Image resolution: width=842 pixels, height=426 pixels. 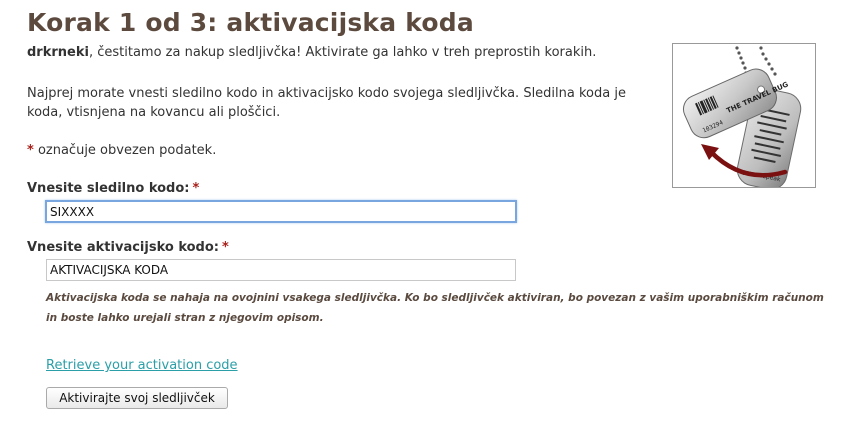 I want to click on required-note: * označuje obvezen podatek., so click(x=121, y=150).